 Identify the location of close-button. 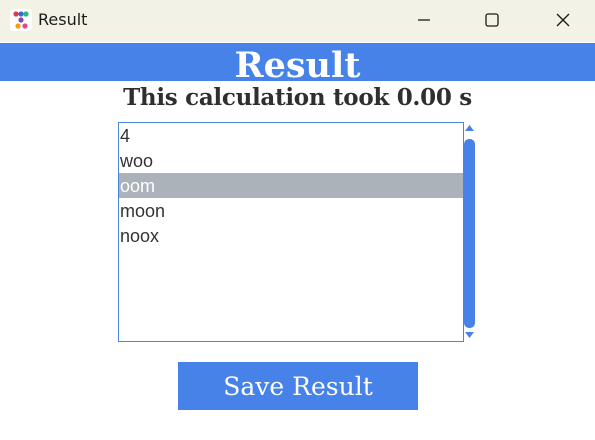
(563, 20).